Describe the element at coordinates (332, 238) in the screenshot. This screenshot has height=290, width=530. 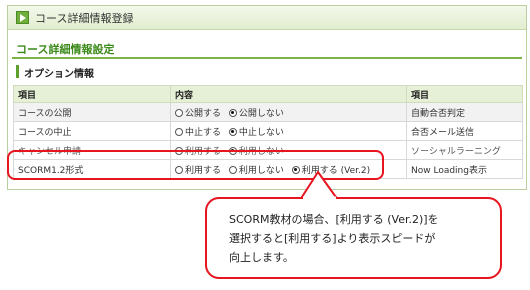
I see `callout-line: 選択すると[利用する]より表示スピードが` at that location.